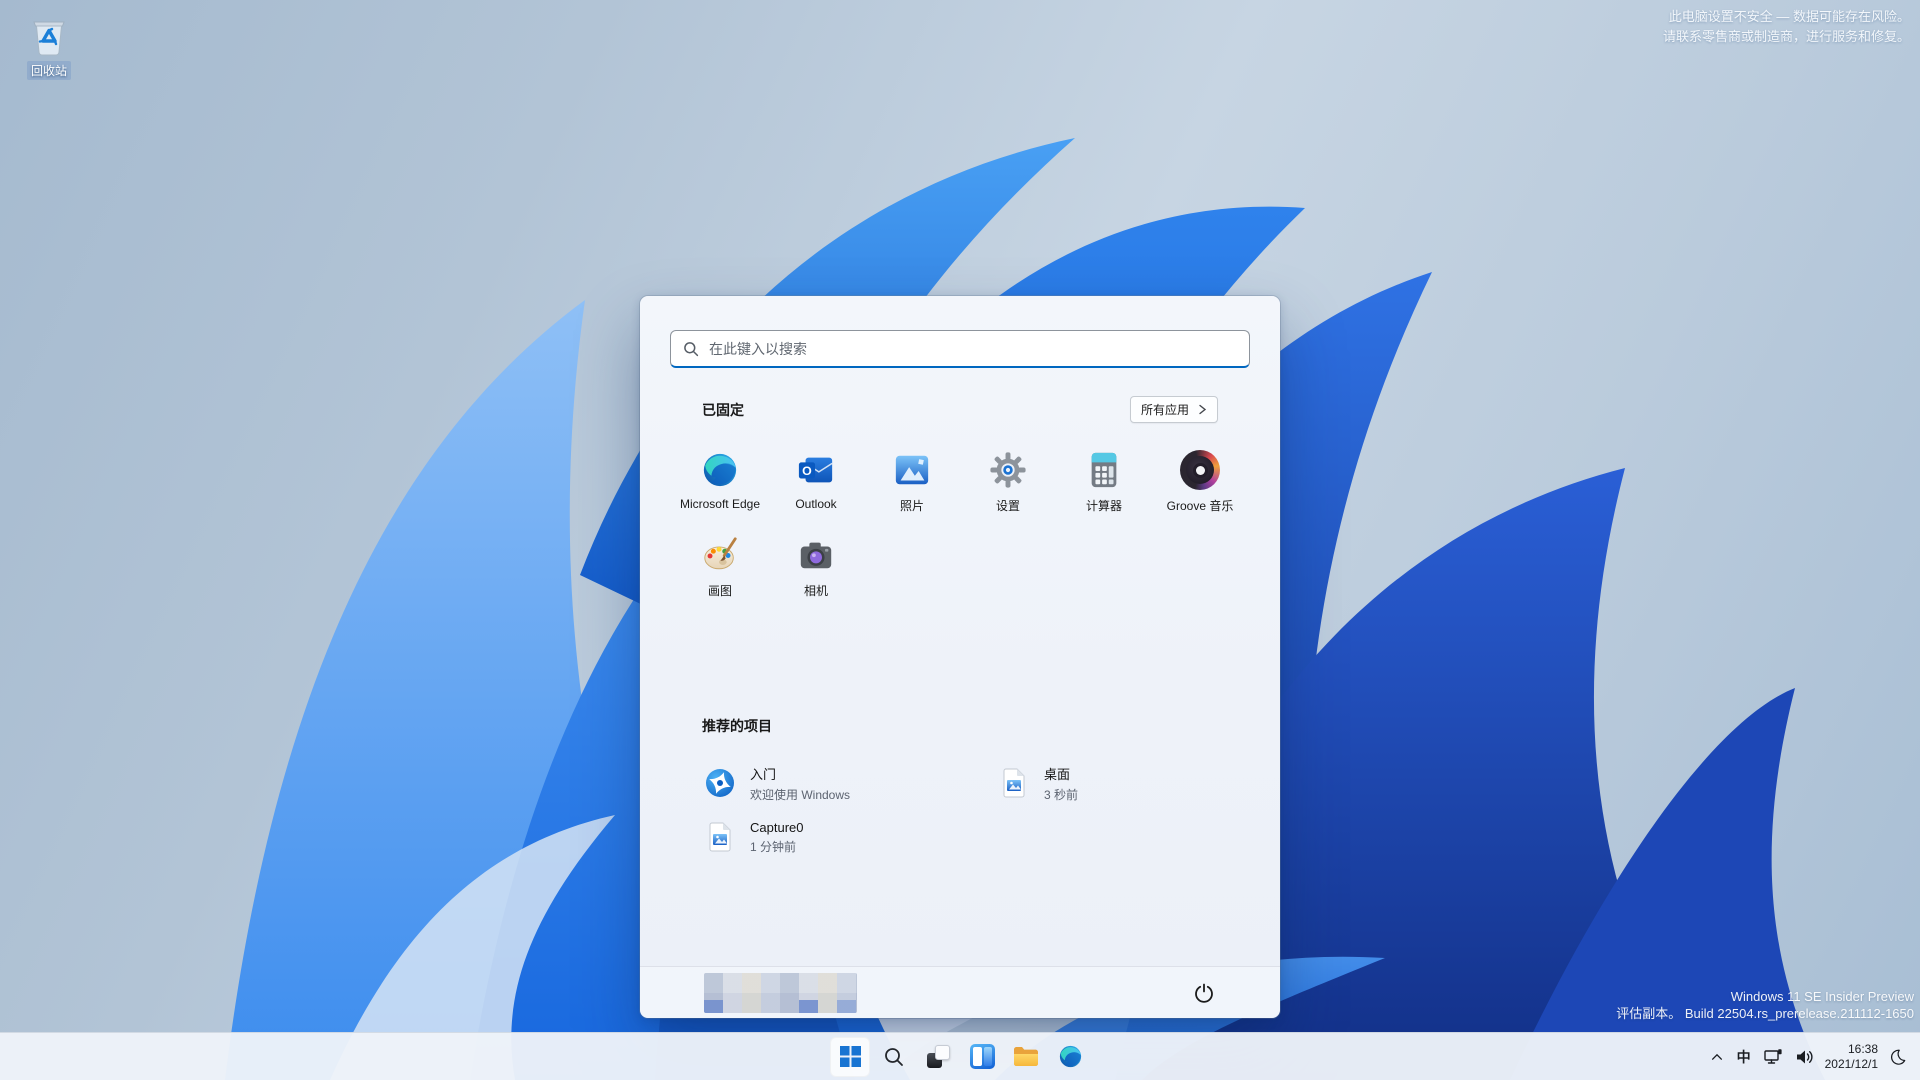 The width and height of the screenshot is (1920, 1080). What do you see at coordinates (912, 470) in the screenshot?
I see `photos-icon` at bounding box center [912, 470].